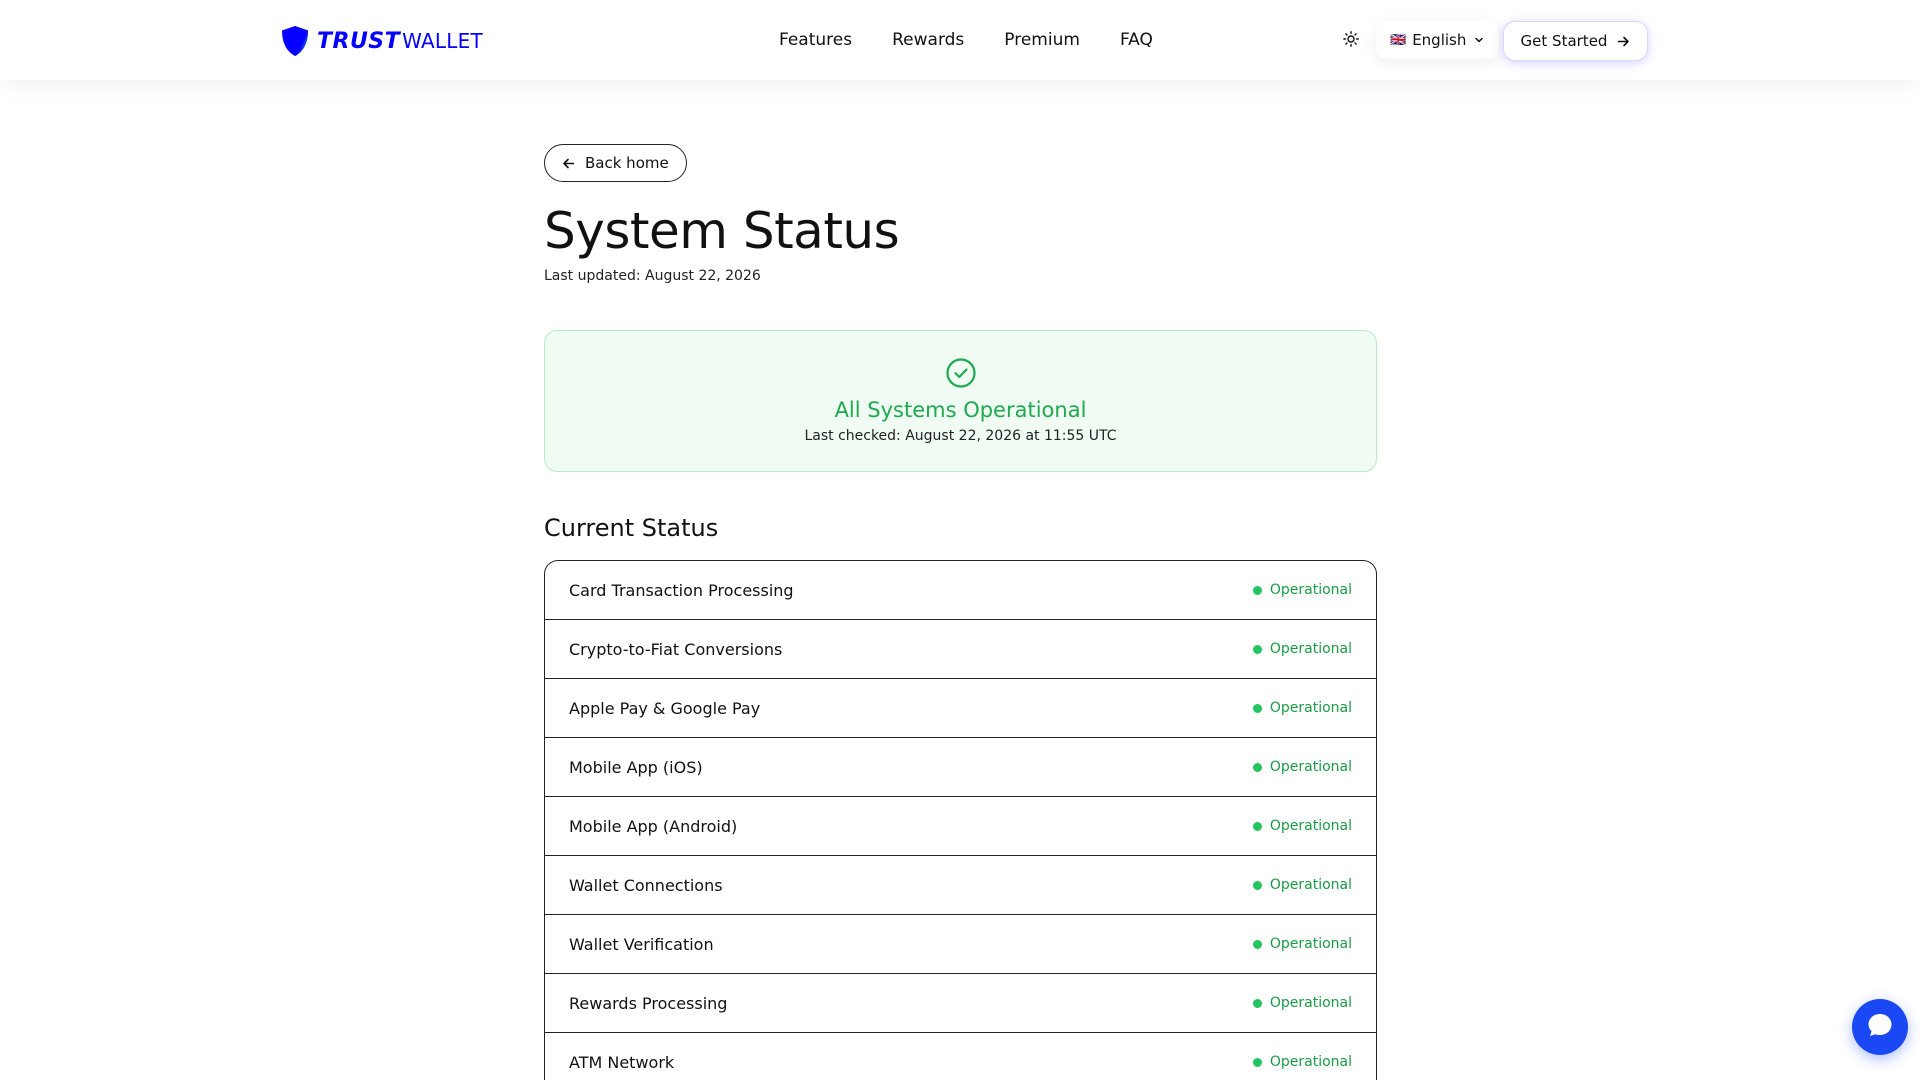 Image resolution: width=1920 pixels, height=1080 pixels. What do you see at coordinates (928, 40) in the screenshot?
I see `nav-item-rewards: Rewards` at bounding box center [928, 40].